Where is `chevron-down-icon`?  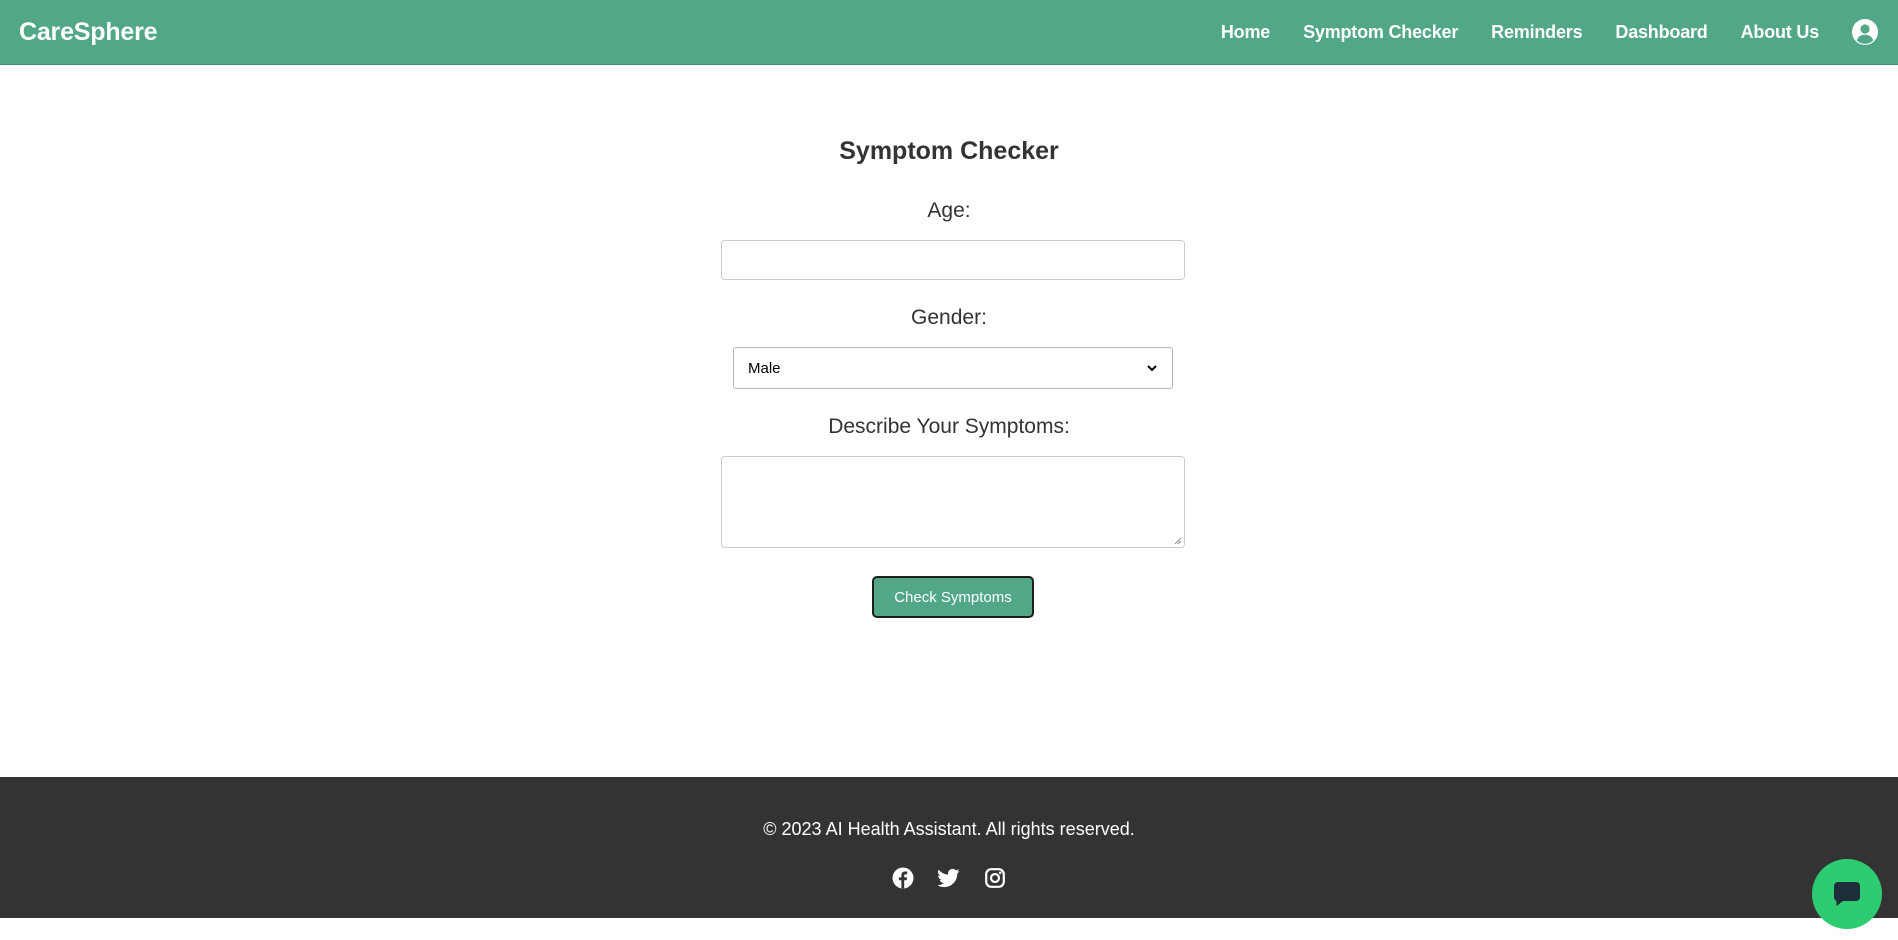
chevron-down-icon is located at coordinates (1152, 368).